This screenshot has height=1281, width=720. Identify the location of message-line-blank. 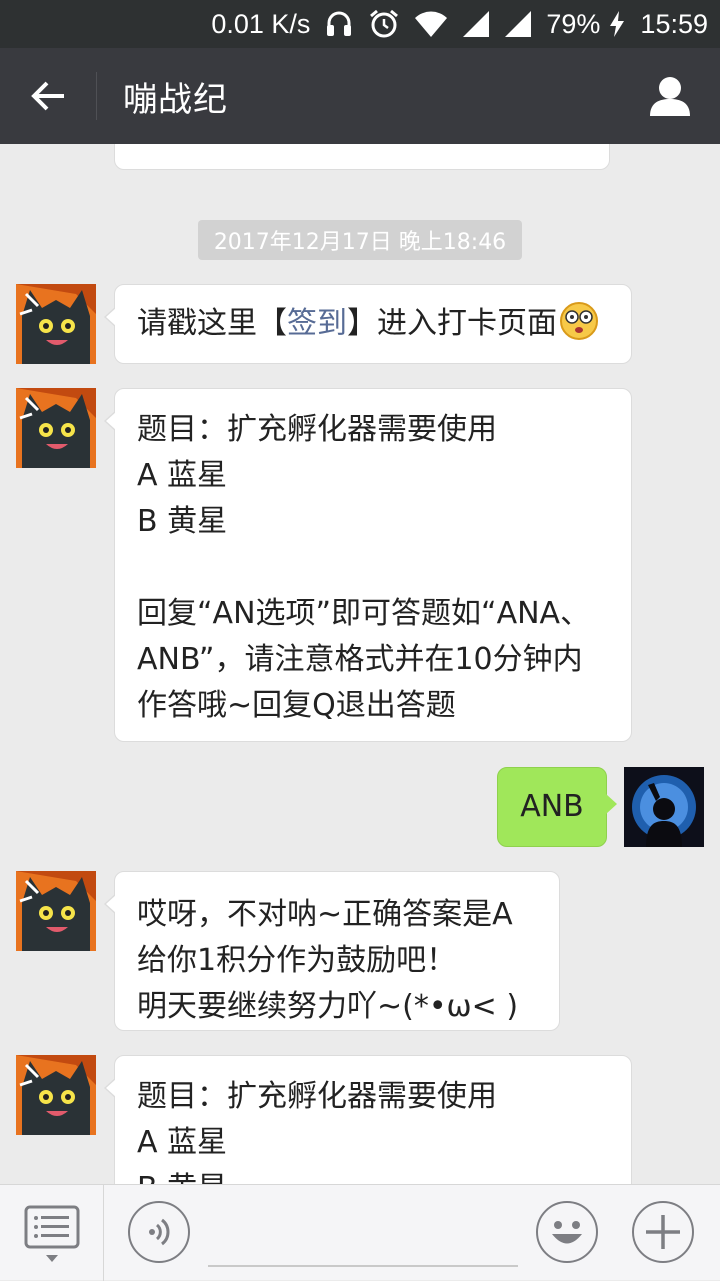
(373, 568).